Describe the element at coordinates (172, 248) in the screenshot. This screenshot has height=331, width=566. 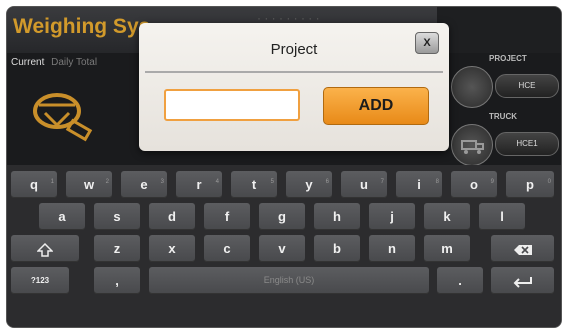
I see `key-x: x` at that location.